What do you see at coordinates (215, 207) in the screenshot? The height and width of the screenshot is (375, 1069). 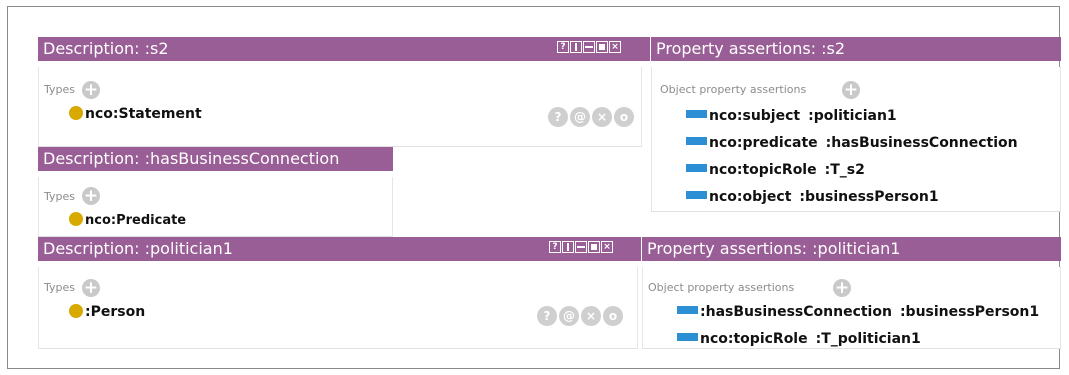 I see `description-hasbusinessconnection-body: Types + nco:Predicate` at bounding box center [215, 207].